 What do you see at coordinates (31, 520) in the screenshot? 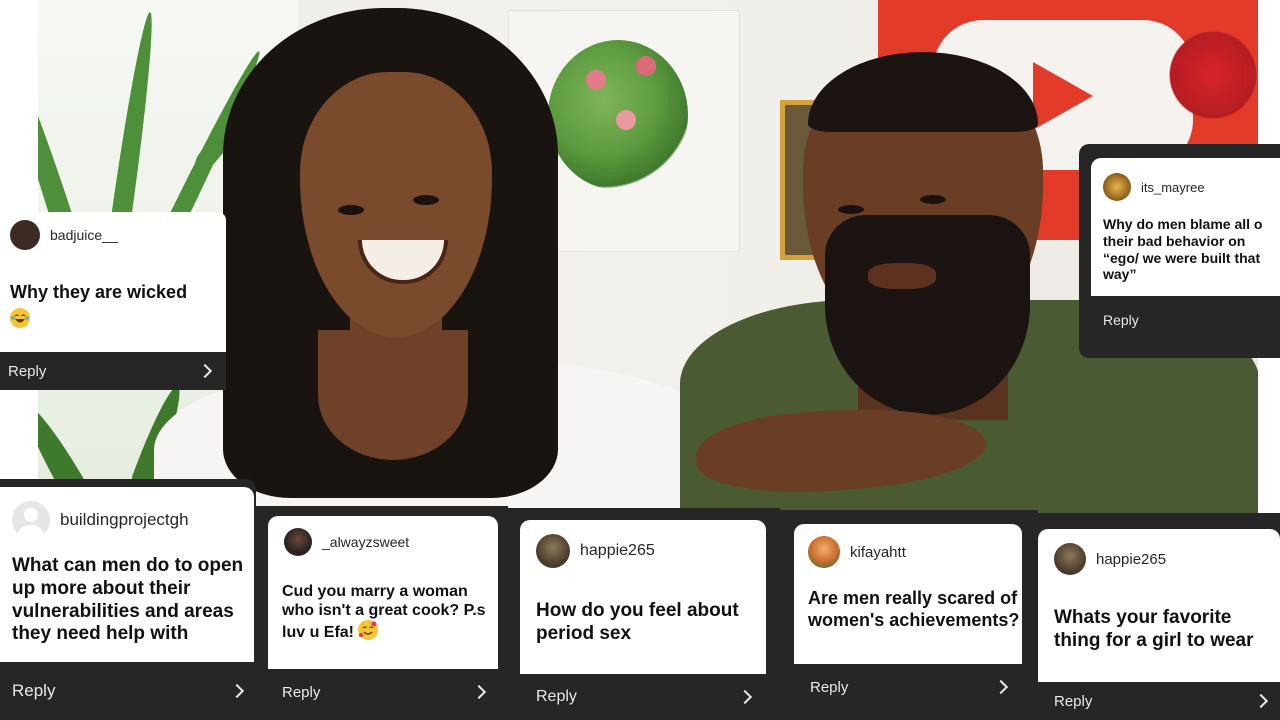
I see `default-avatar-icon` at bounding box center [31, 520].